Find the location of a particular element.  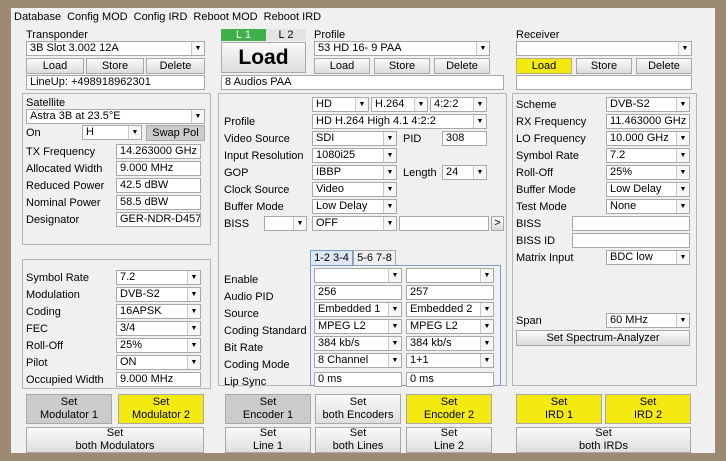

swap-pol-button: Swap Pol is located at coordinates (175, 133).